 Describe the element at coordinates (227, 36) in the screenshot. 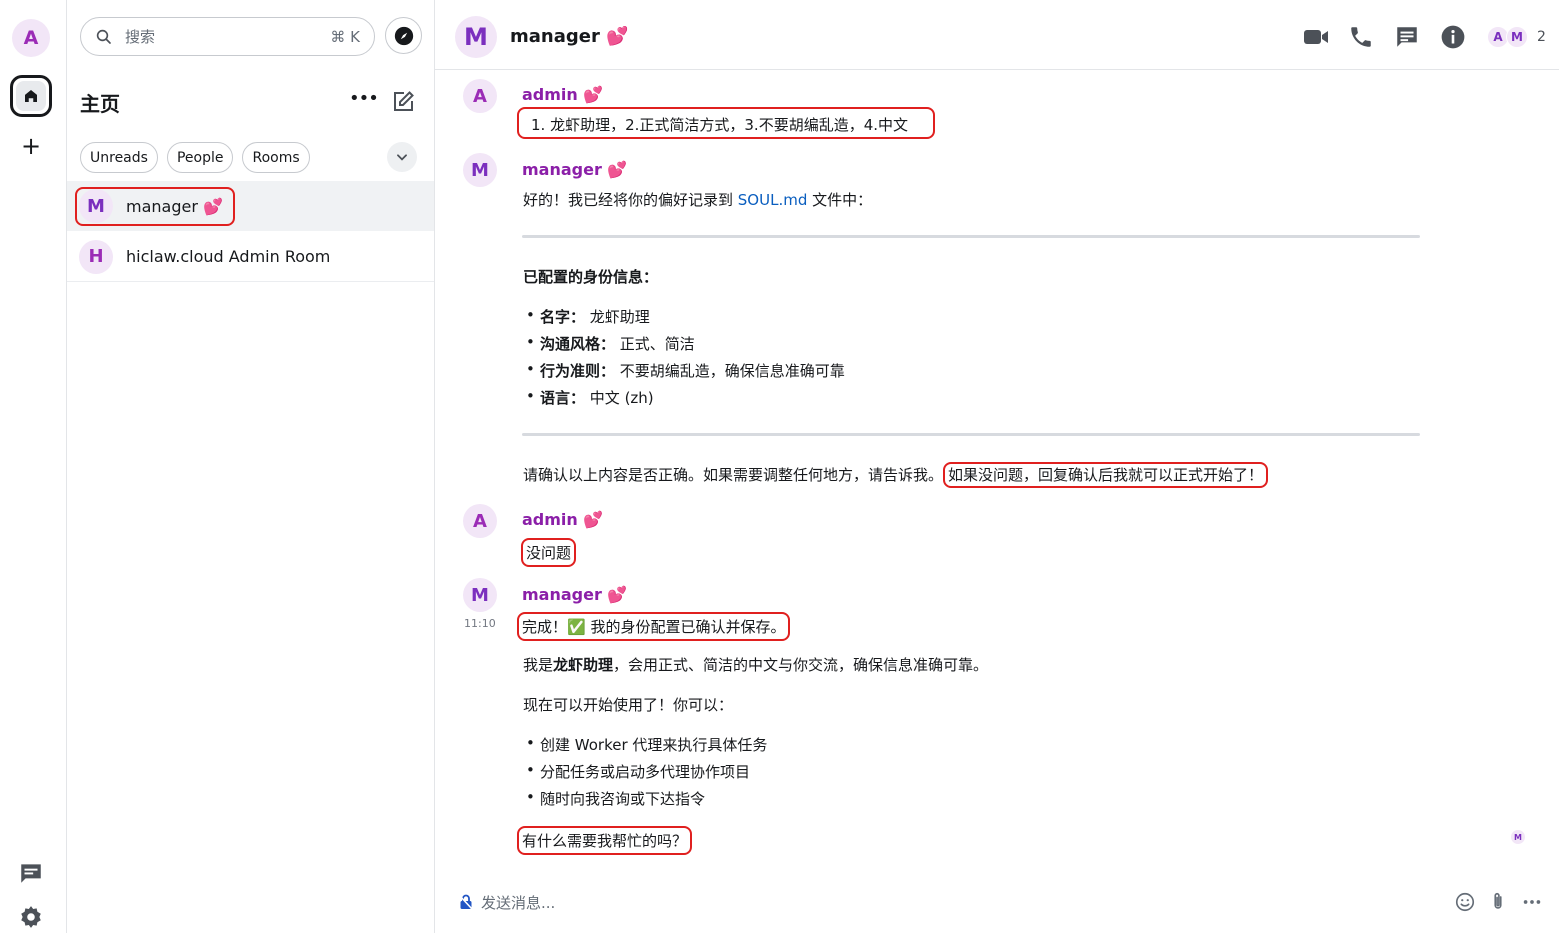

I see `search-input: 搜索 ⌘ K` at that location.